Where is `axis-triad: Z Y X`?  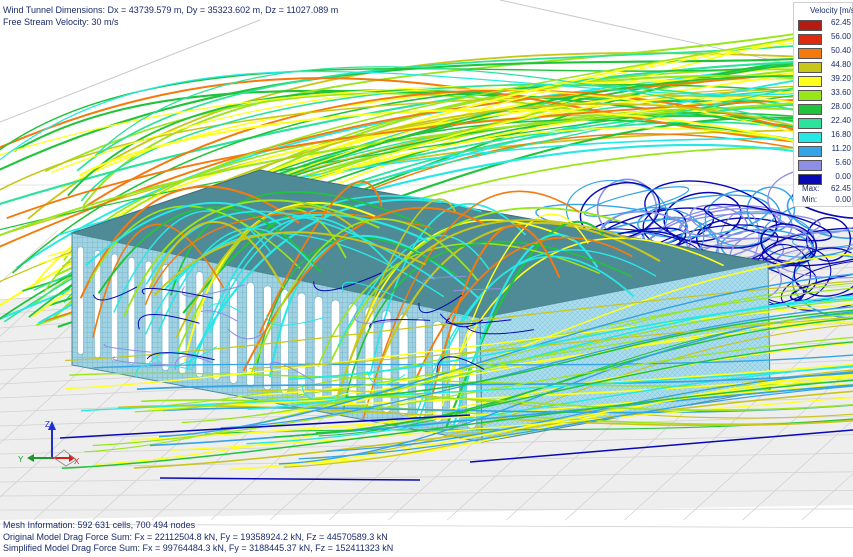
axis-triad: Z Y X is located at coordinates (49, 443).